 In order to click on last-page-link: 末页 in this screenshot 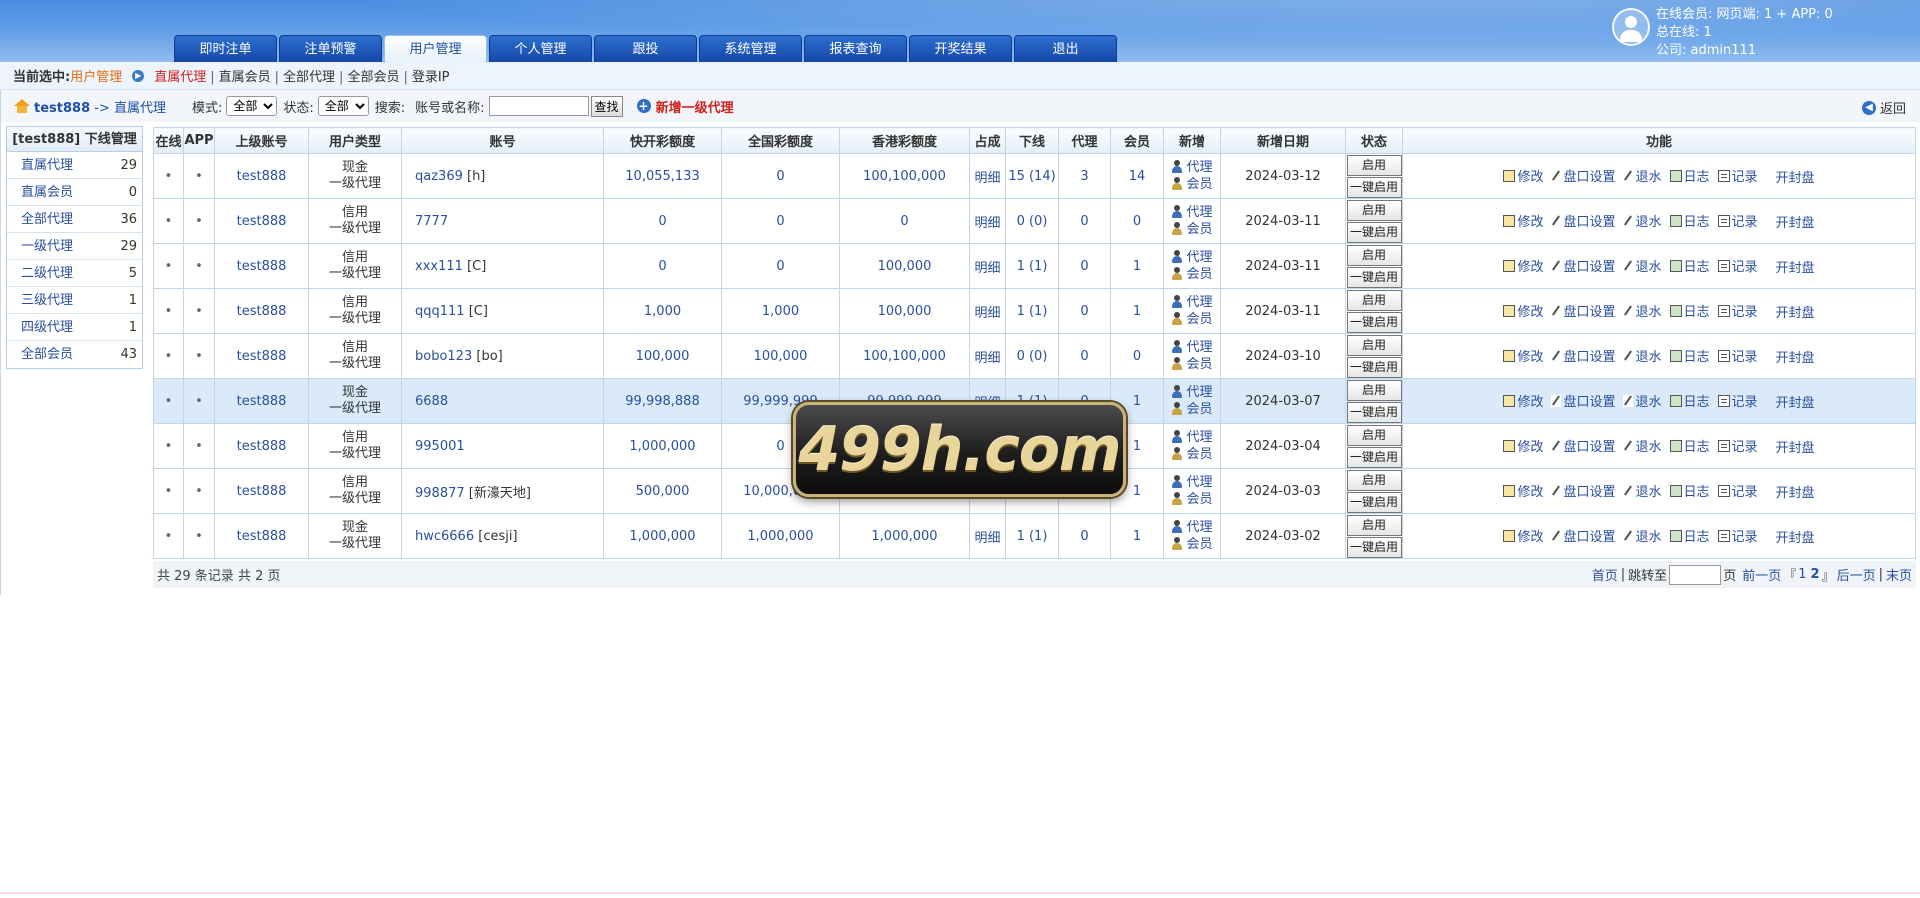, I will do `click(1899, 574)`.